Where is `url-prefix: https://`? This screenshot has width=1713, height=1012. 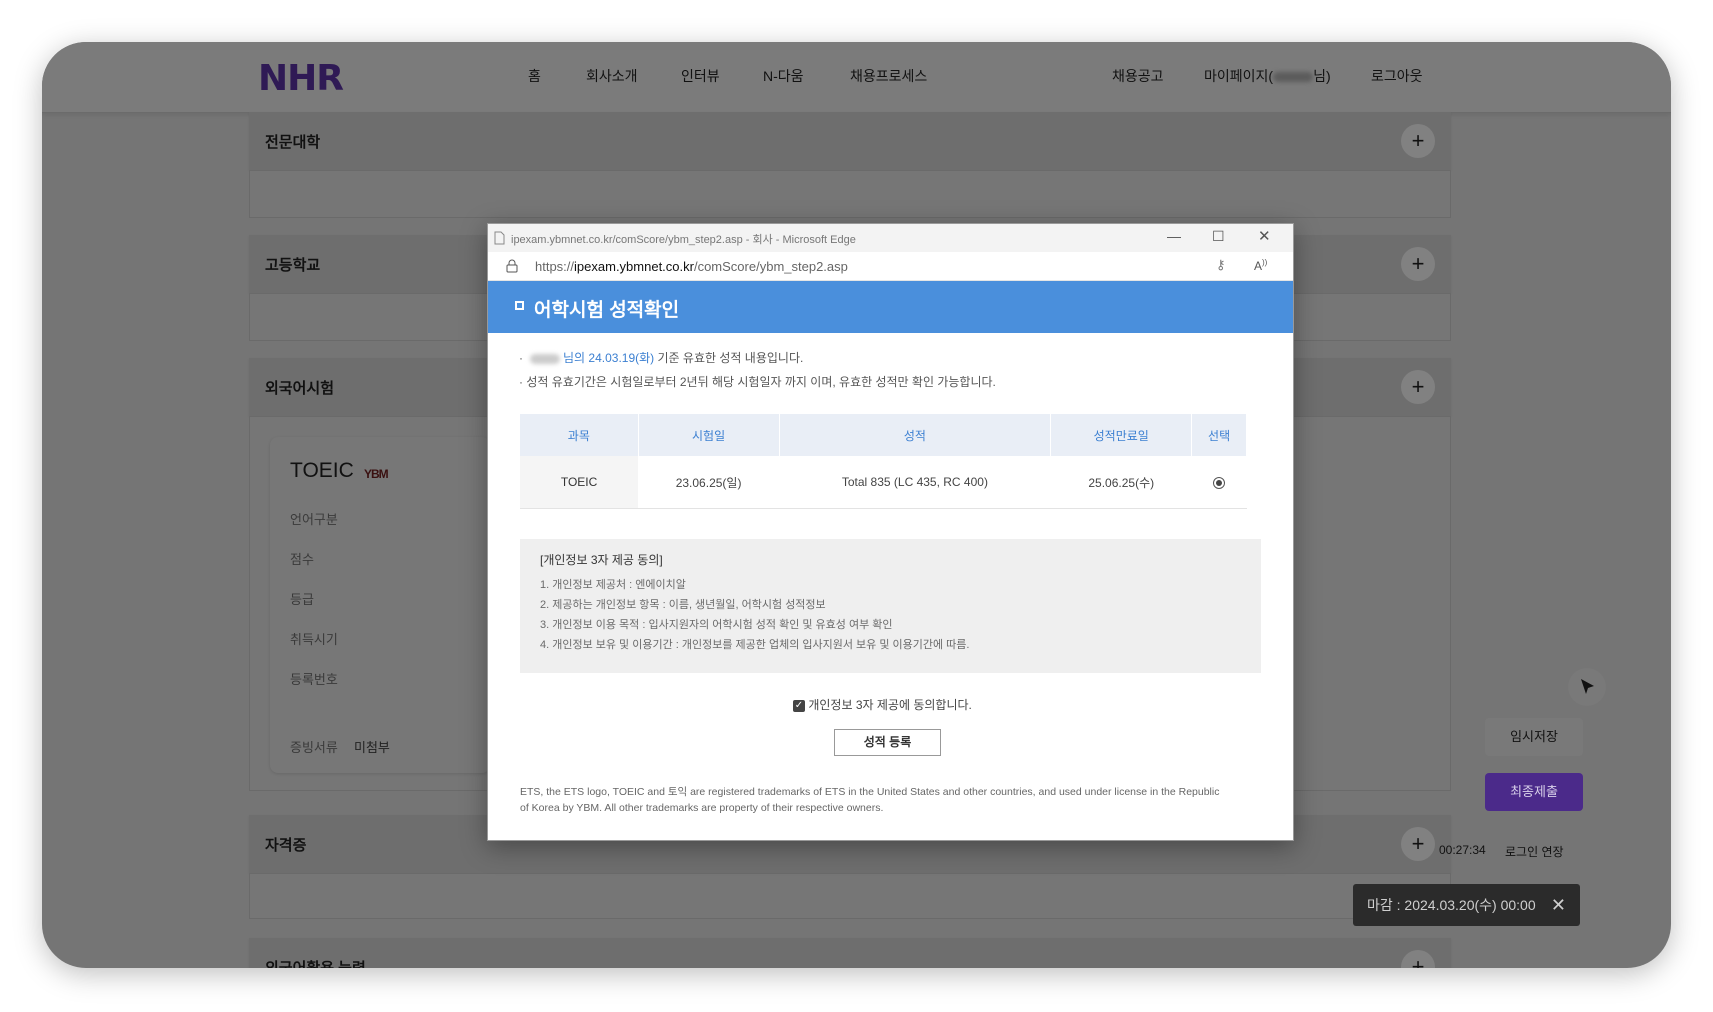
url-prefix: https:// is located at coordinates (555, 266).